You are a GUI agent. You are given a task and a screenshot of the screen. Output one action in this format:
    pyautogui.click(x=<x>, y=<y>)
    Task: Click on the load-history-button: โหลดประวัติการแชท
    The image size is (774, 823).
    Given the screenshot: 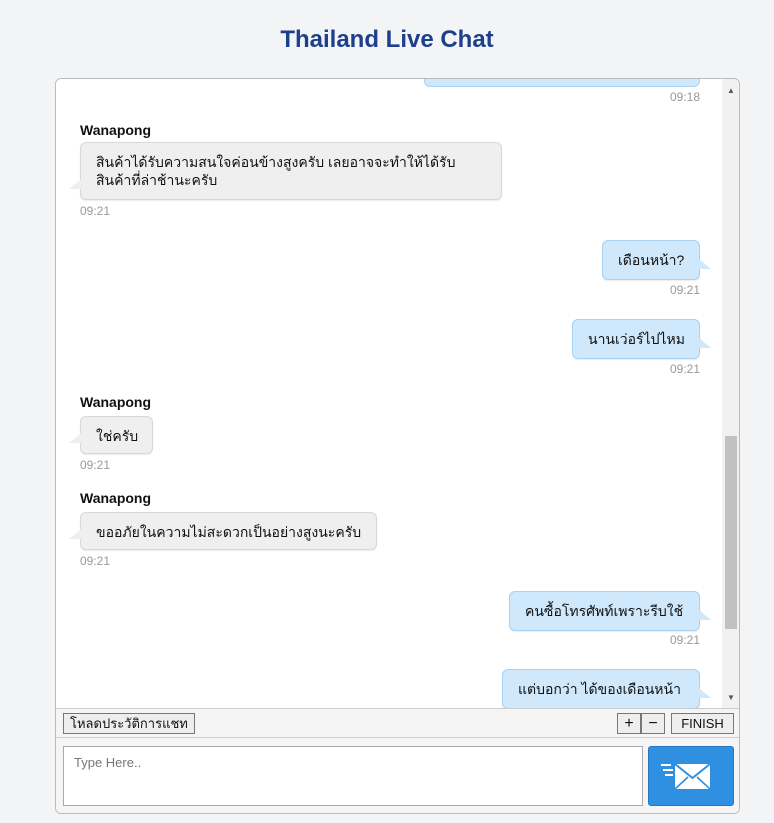 What is the action you would take?
    pyautogui.click(x=129, y=723)
    